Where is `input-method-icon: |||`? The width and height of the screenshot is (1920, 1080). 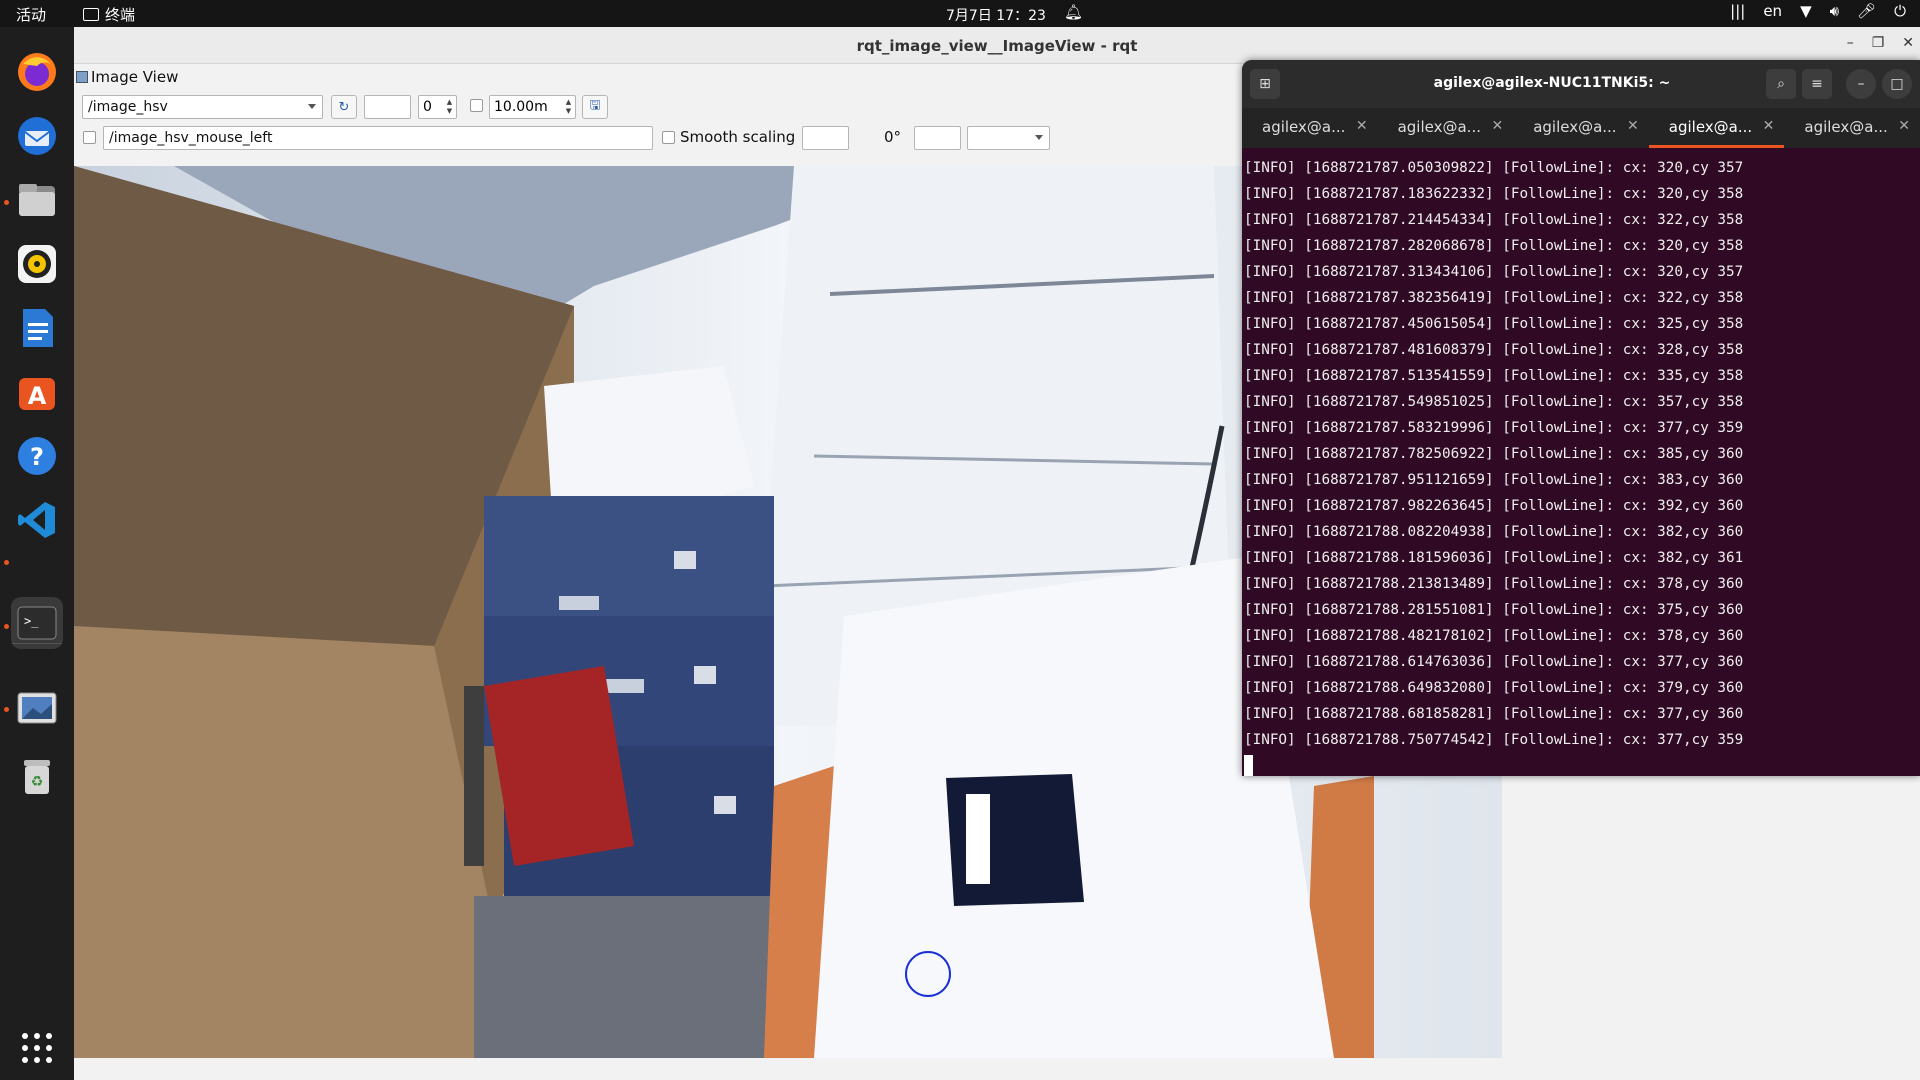
input-method-icon: ||| is located at coordinates (1737, 11).